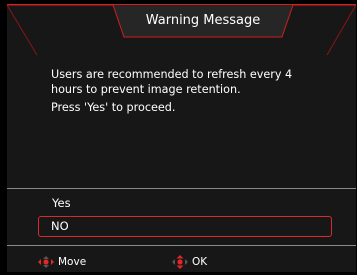 The image size is (357, 275). What do you see at coordinates (46, 262) in the screenshot?
I see `dpad-left-right-icon` at bounding box center [46, 262].